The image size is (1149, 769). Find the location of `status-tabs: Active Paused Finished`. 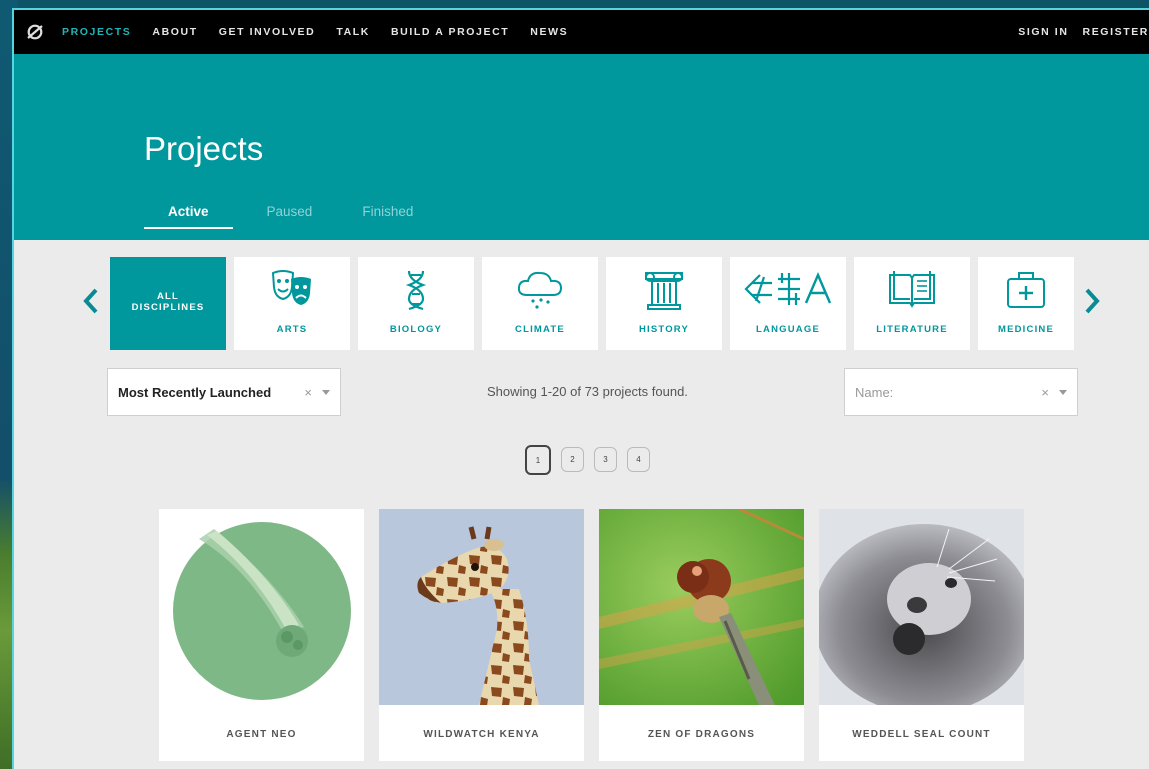

status-tabs: Active Paused Finished is located at coordinates (295, 216).